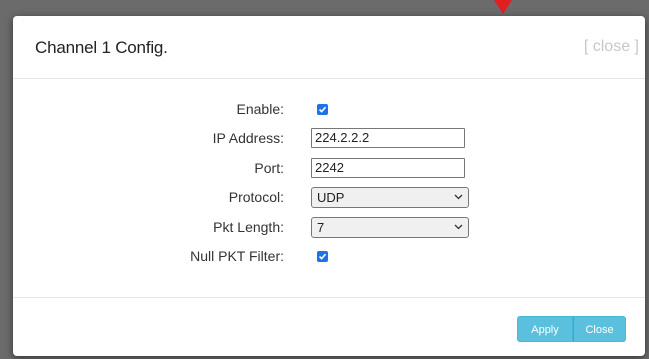 The image size is (649, 359). What do you see at coordinates (390, 197) in the screenshot?
I see `protocol-select: UDP` at bounding box center [390, 197].